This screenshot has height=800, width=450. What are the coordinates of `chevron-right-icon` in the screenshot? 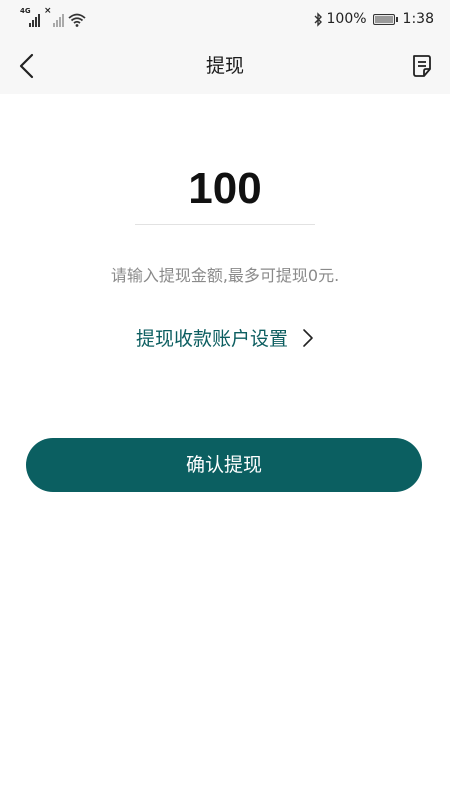 It's located at (308, 338).